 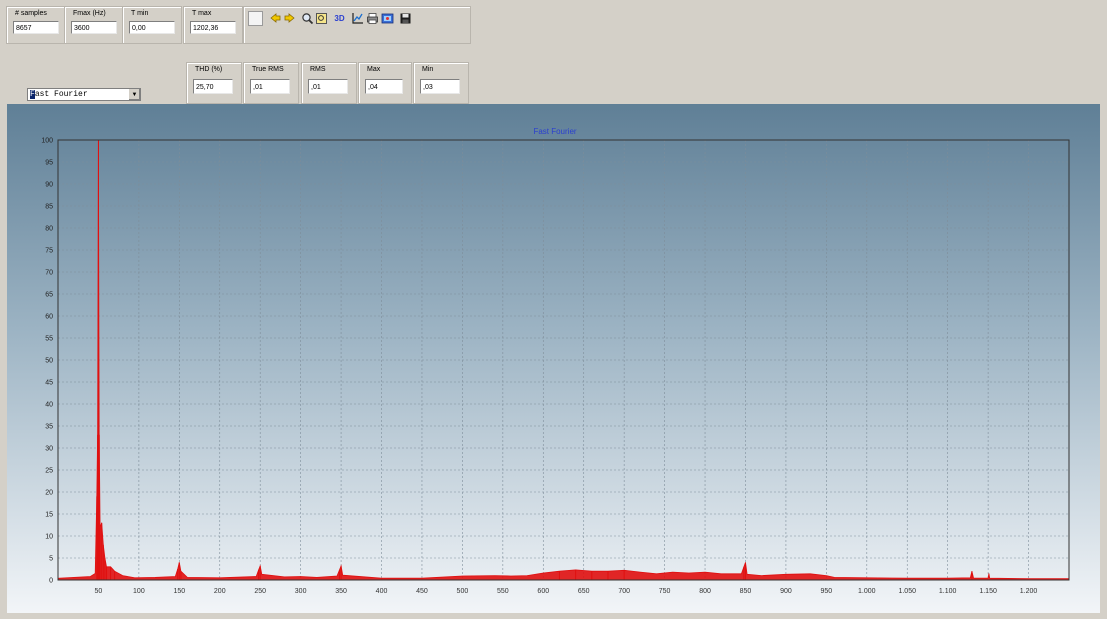 I want to click on y-tick-label: 20, so click(x=49, y=493).